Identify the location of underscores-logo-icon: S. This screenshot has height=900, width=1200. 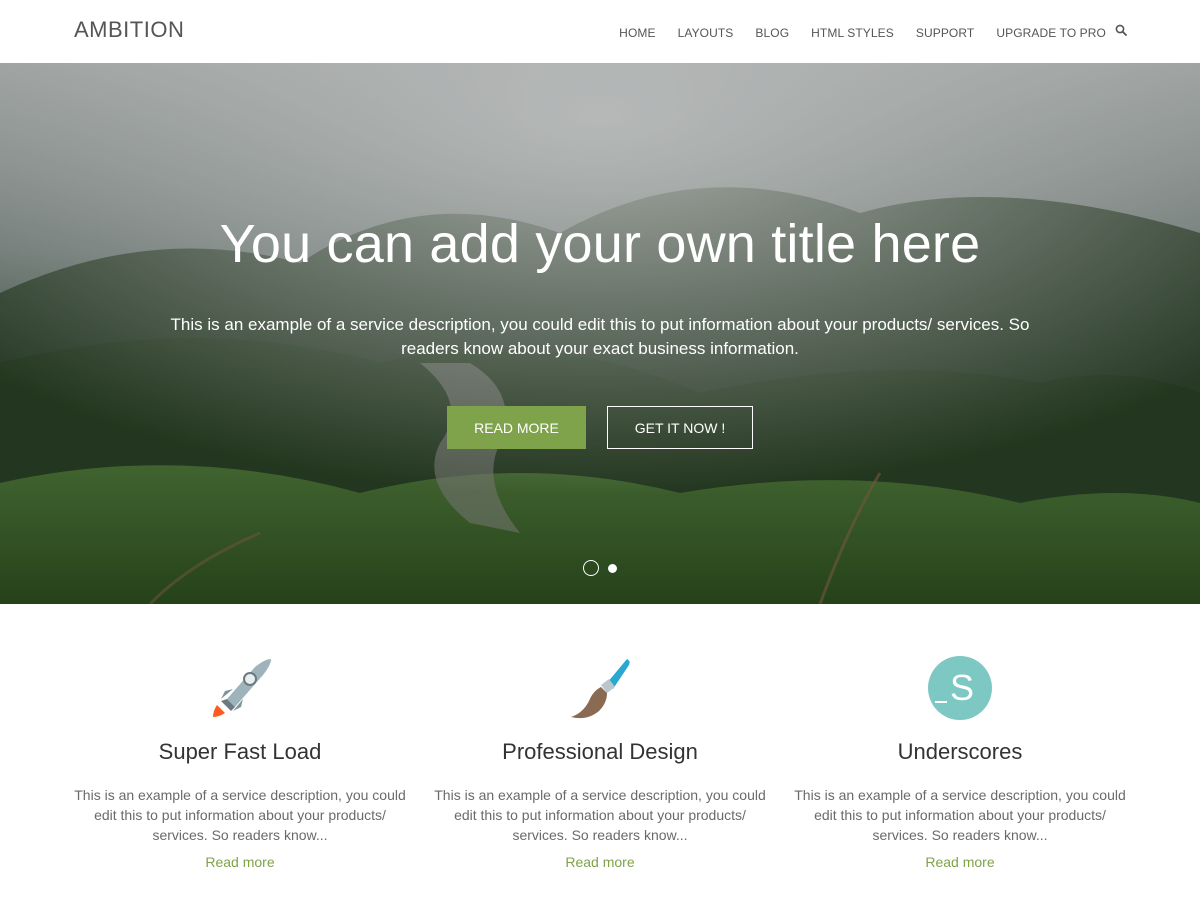
(960, 688).